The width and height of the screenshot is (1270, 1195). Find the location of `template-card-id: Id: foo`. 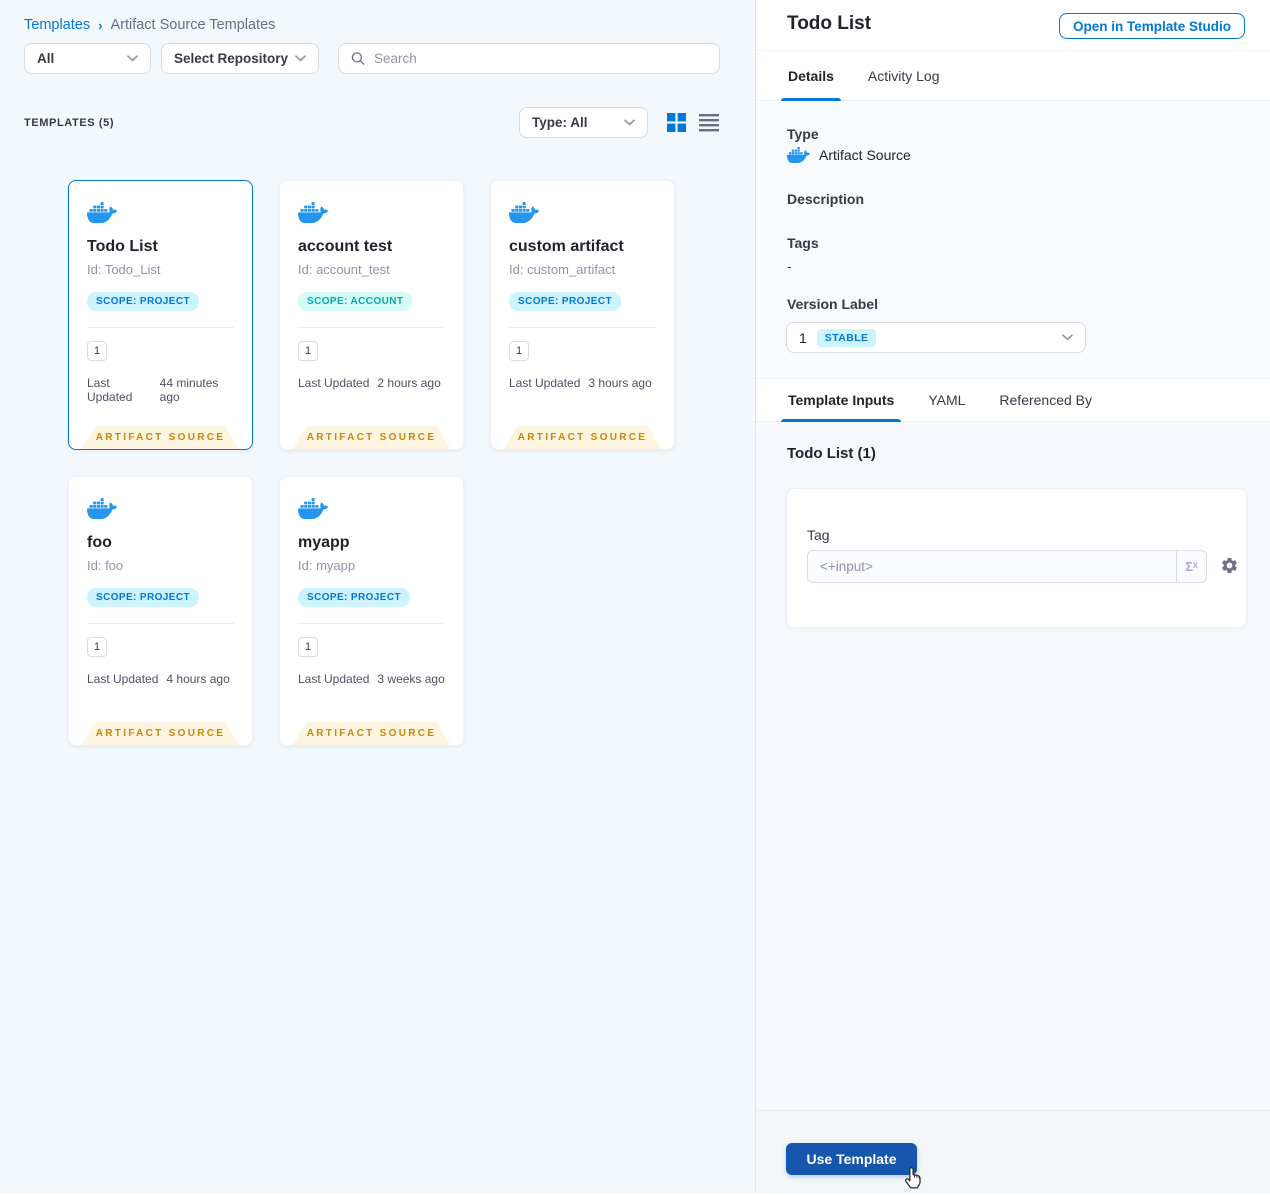

template-card-id: Id: foo is located at coordinates (105, 565).